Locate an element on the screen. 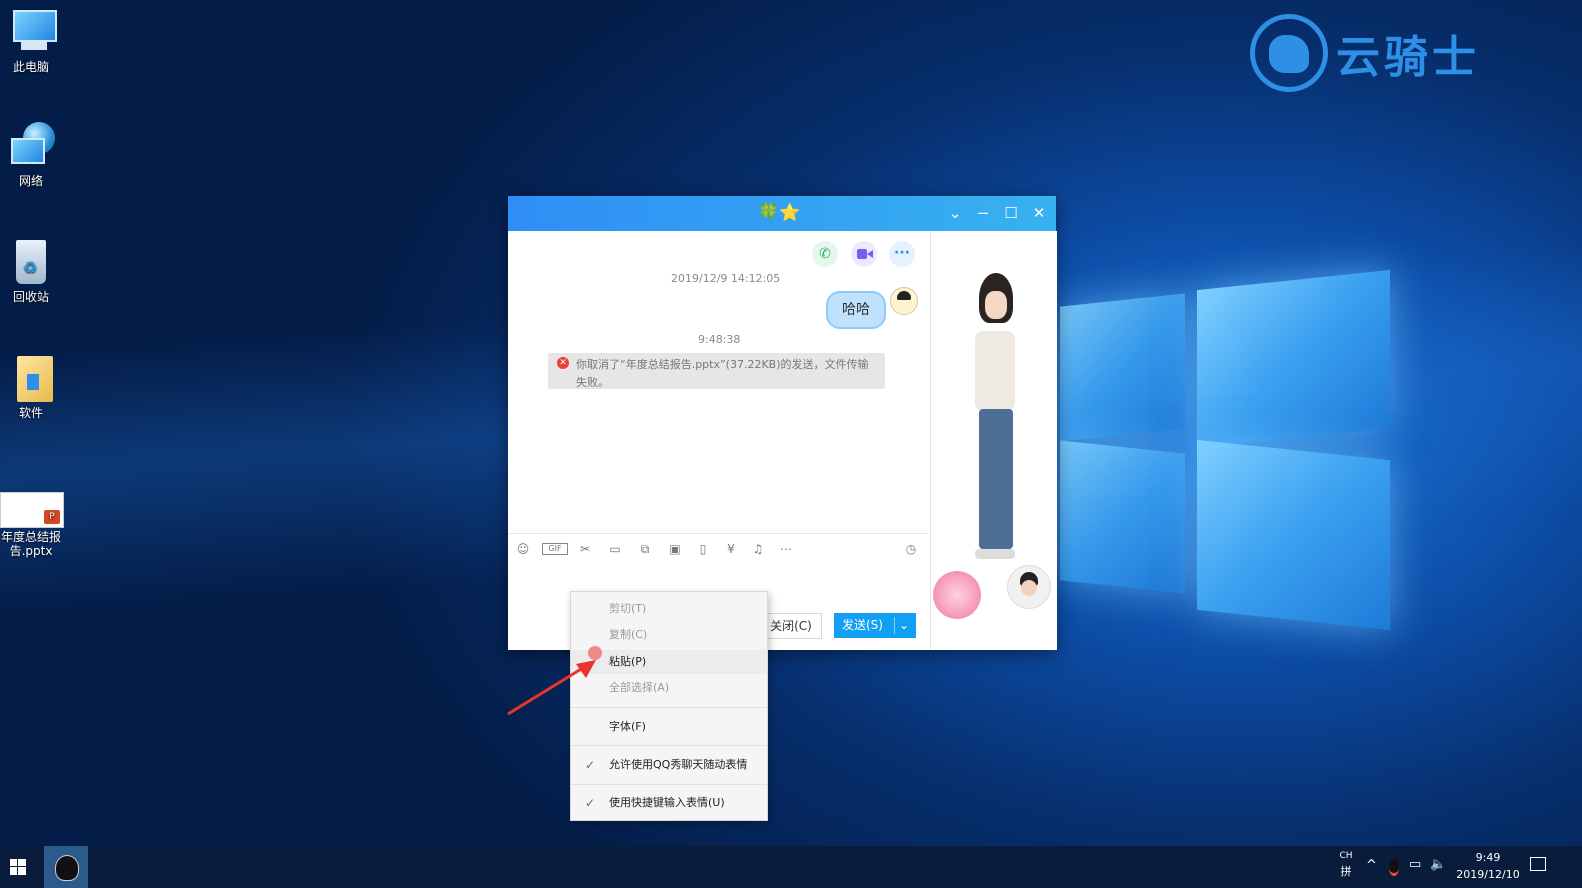 Image resolution: width=1582 pixels, height=888 pixels. history-icon: ◷ is located at coordinates (911, 549).